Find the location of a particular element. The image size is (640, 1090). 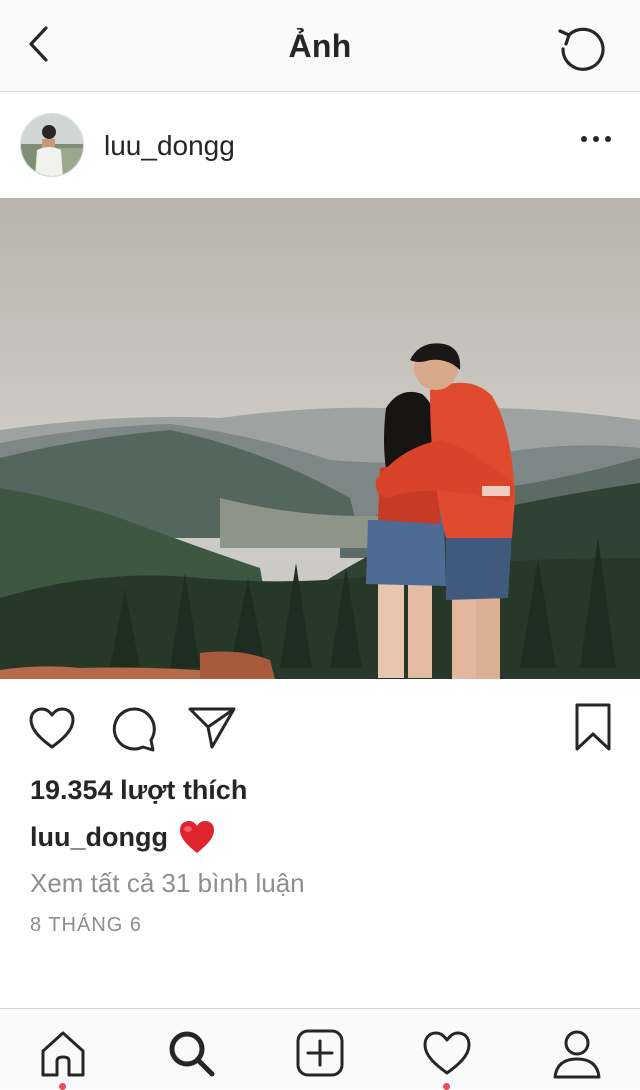

add-icon is located at coordinates (320, 1053).